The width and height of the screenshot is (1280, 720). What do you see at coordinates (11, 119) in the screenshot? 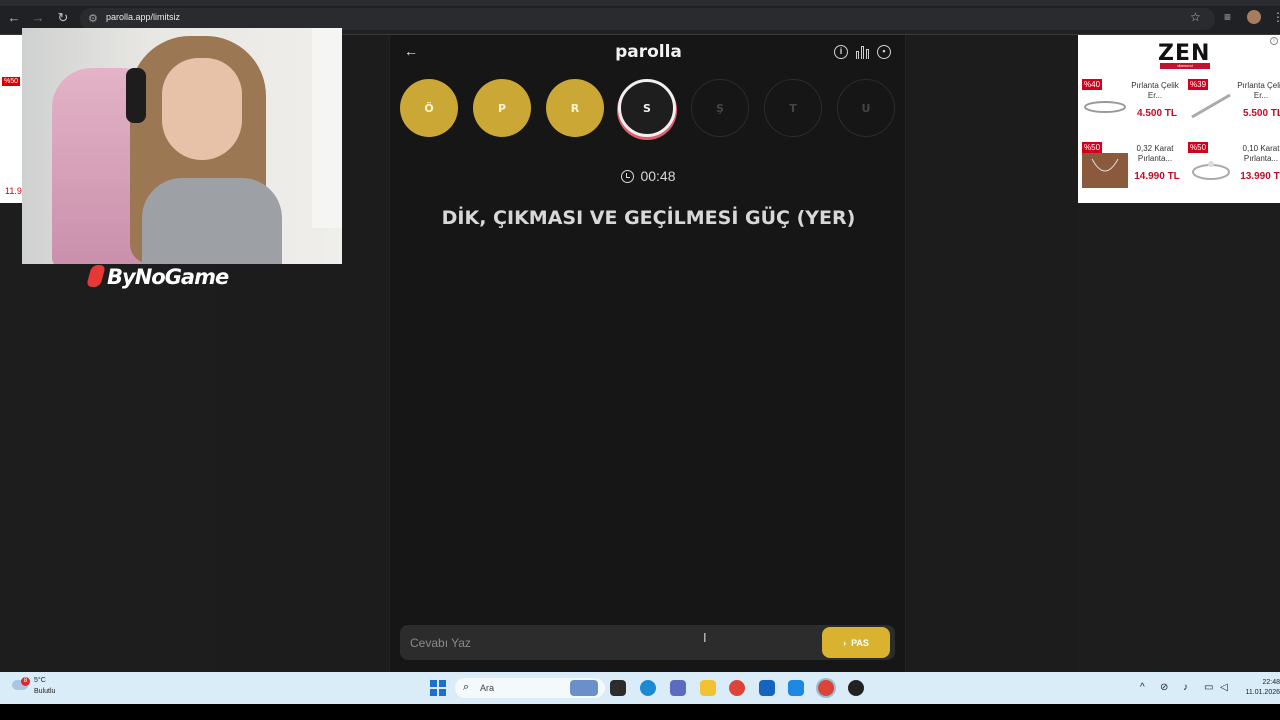
I see `left-ad-banner: %50 11.9` at bounding box center [11, 119].